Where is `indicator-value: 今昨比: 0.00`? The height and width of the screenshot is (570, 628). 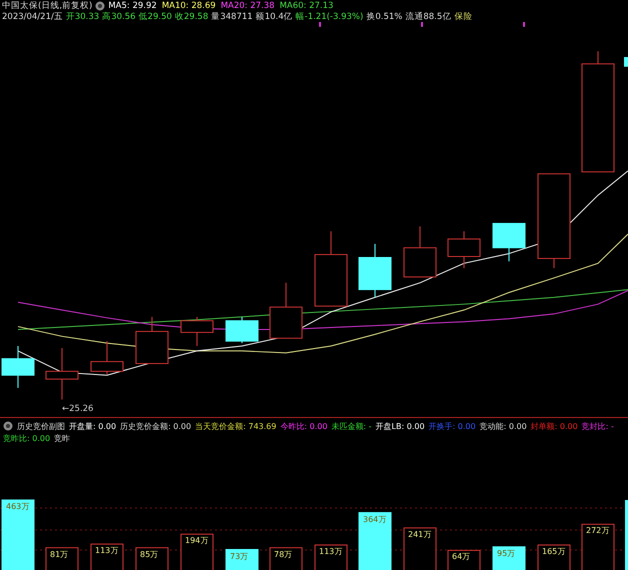
indicator-value: 今昨比: 0.00 is located at coordinates (304, 426).